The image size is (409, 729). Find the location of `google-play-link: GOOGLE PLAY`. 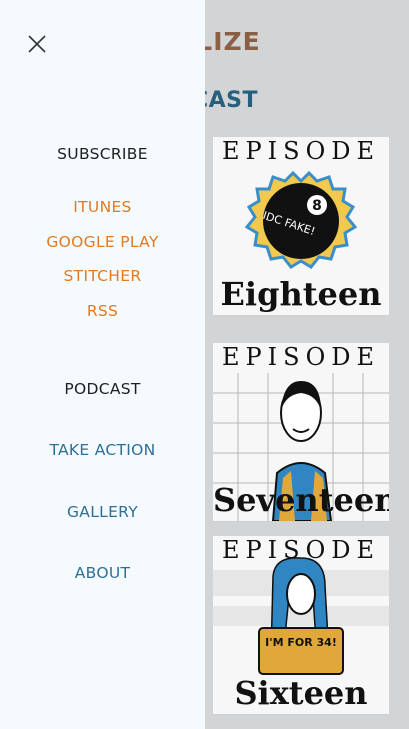

google-play-link: GOOGLE PLAY is located at coordinates (102, 242).